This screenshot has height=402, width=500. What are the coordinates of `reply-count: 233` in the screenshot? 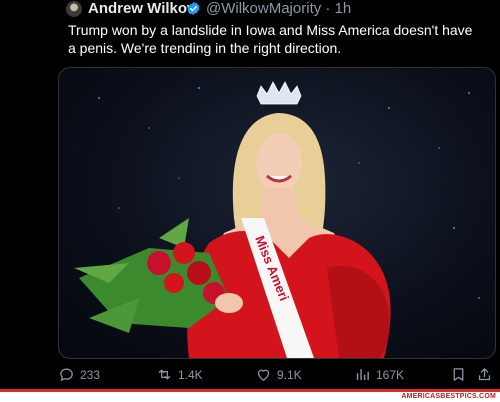 It's located at (90, 374).